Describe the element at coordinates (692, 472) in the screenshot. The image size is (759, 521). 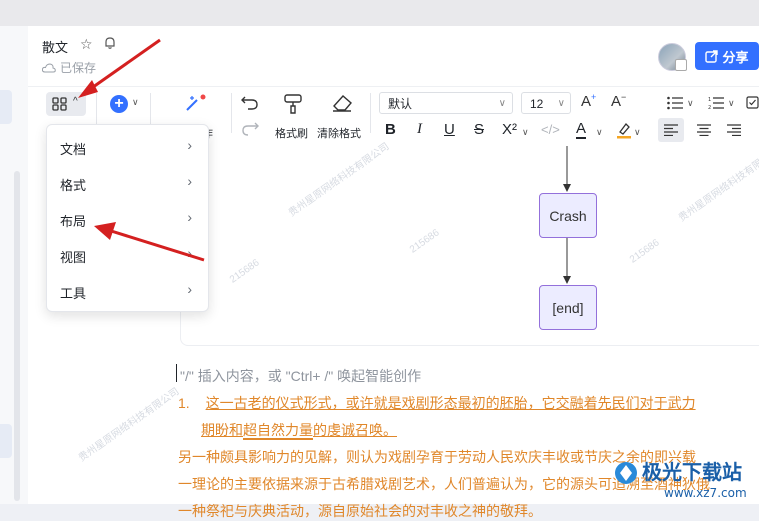
I see `svg-text: 极光下载站` at that location.